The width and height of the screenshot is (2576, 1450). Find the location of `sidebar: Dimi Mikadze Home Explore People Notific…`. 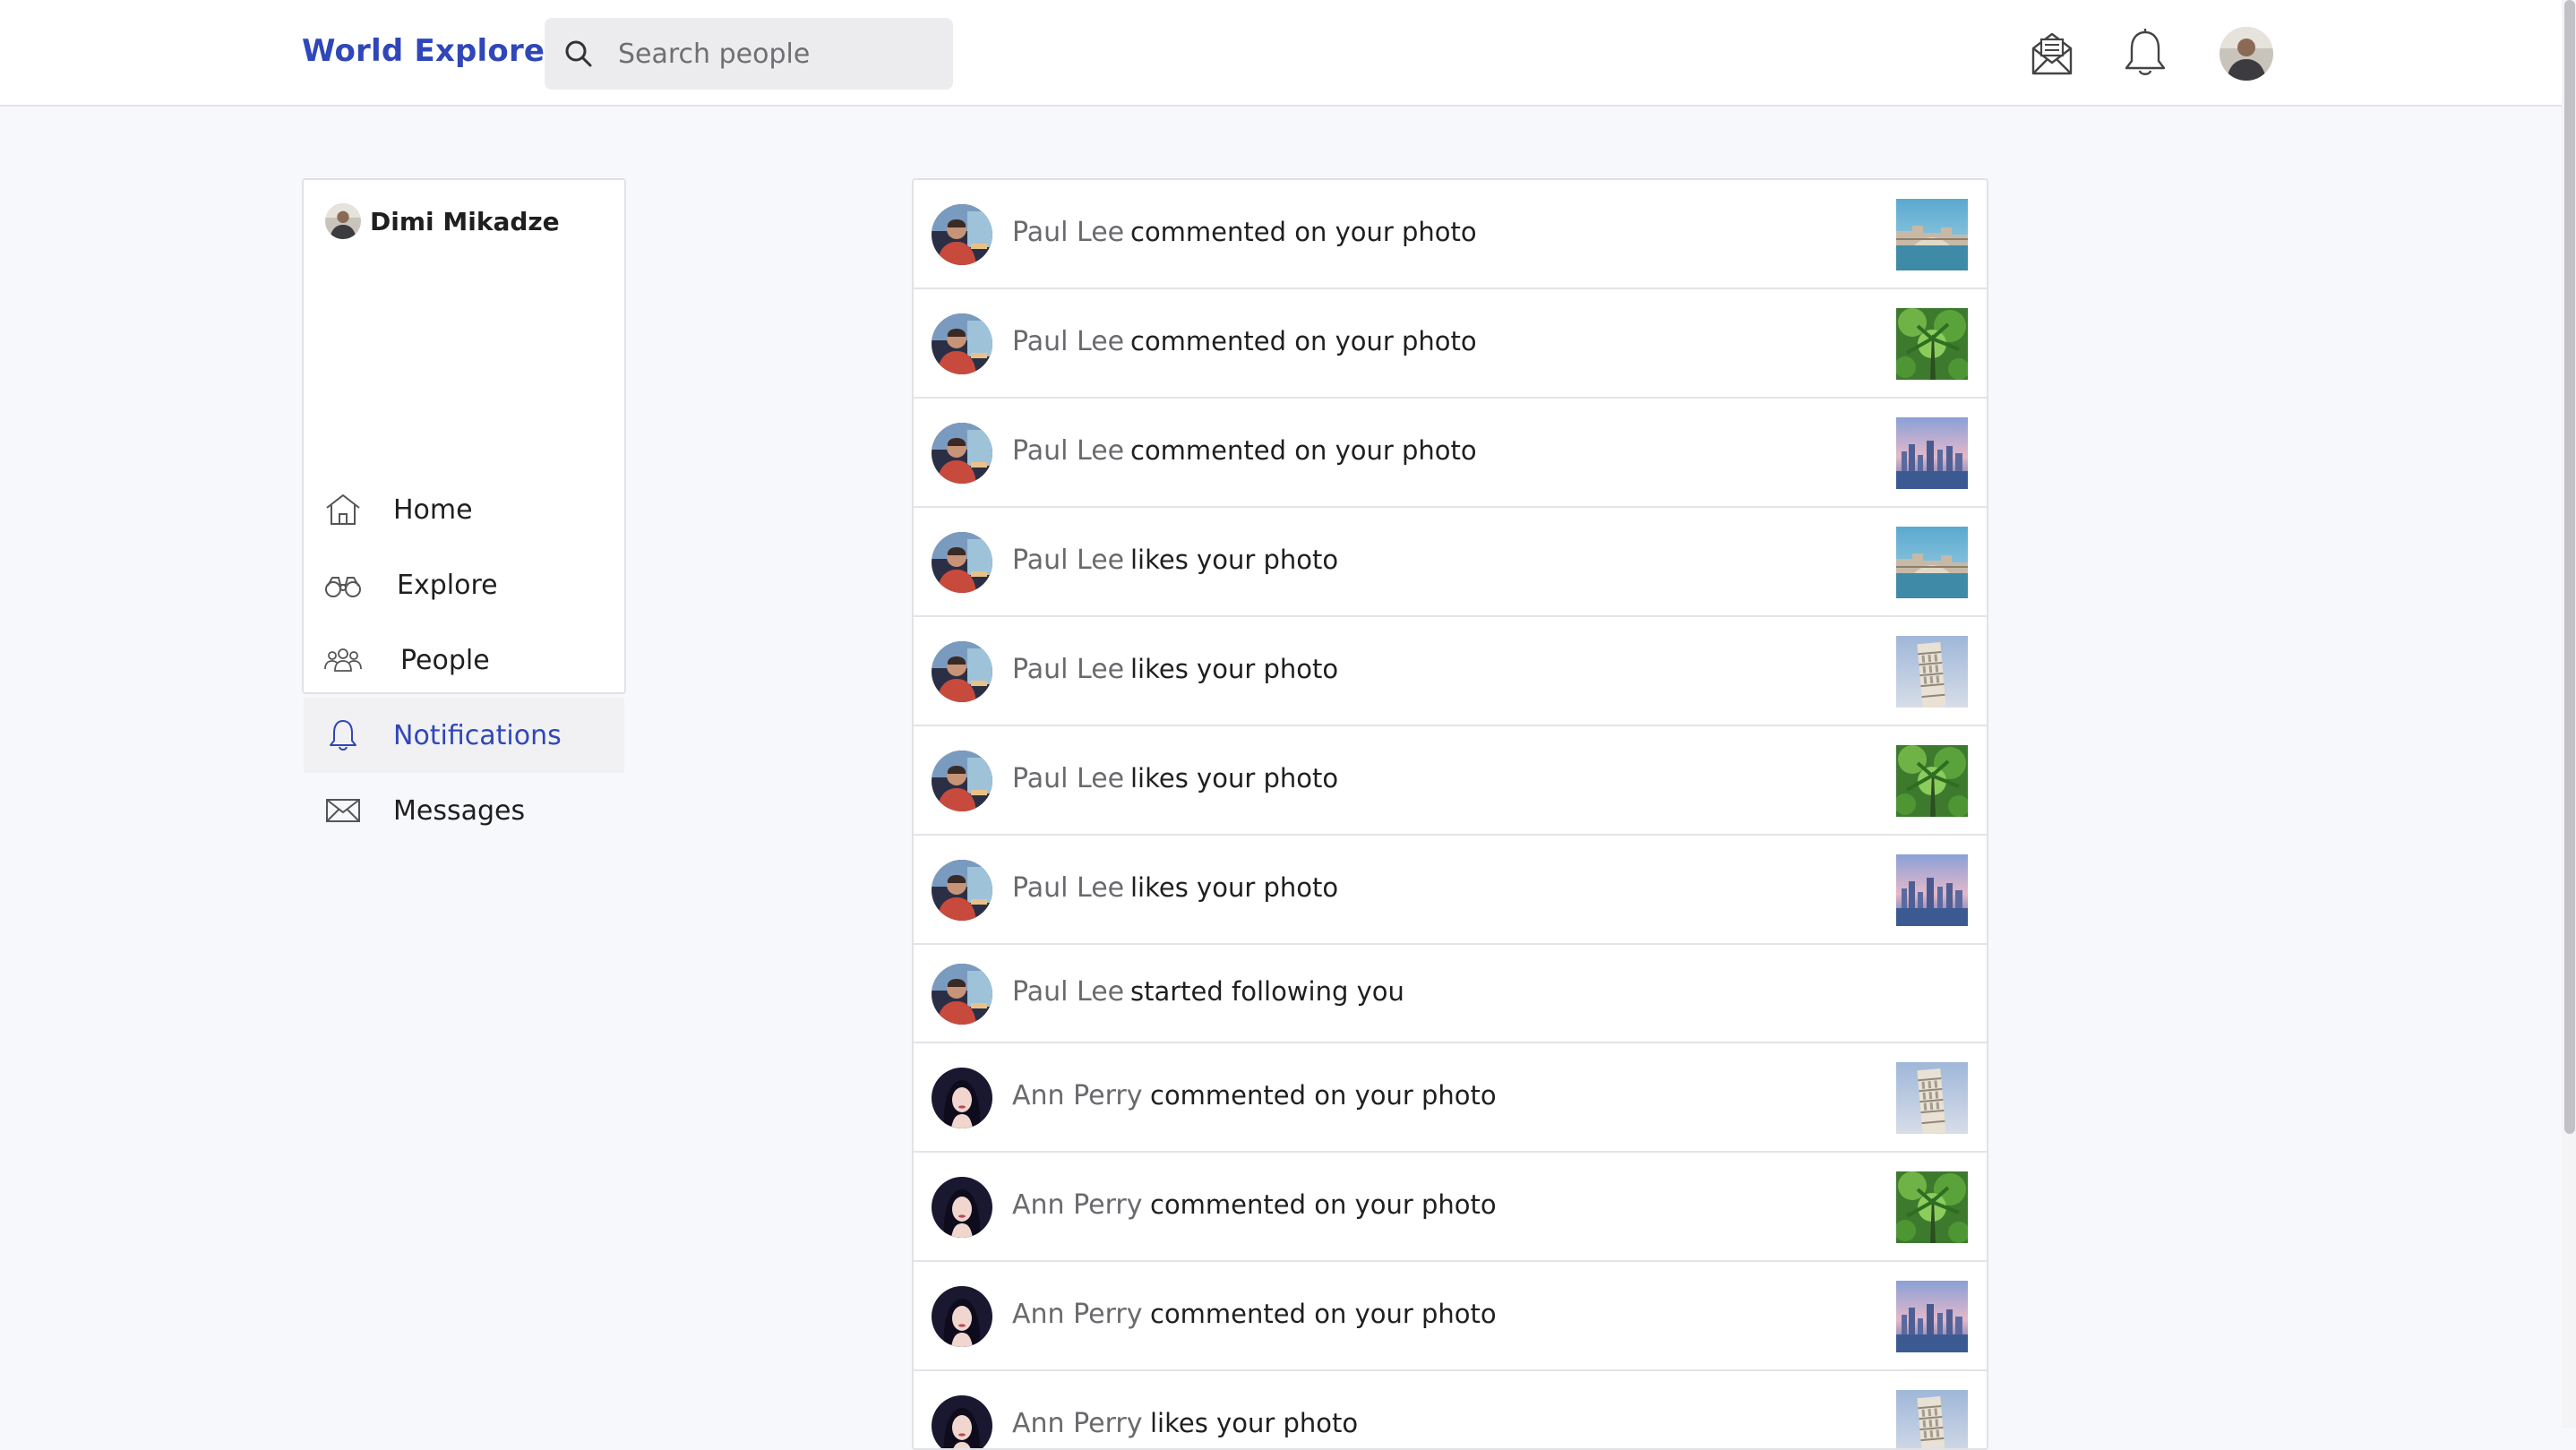

sidebar: Dimi Mikadze Home Explore People Notific… is located at coordinates (464, 502).